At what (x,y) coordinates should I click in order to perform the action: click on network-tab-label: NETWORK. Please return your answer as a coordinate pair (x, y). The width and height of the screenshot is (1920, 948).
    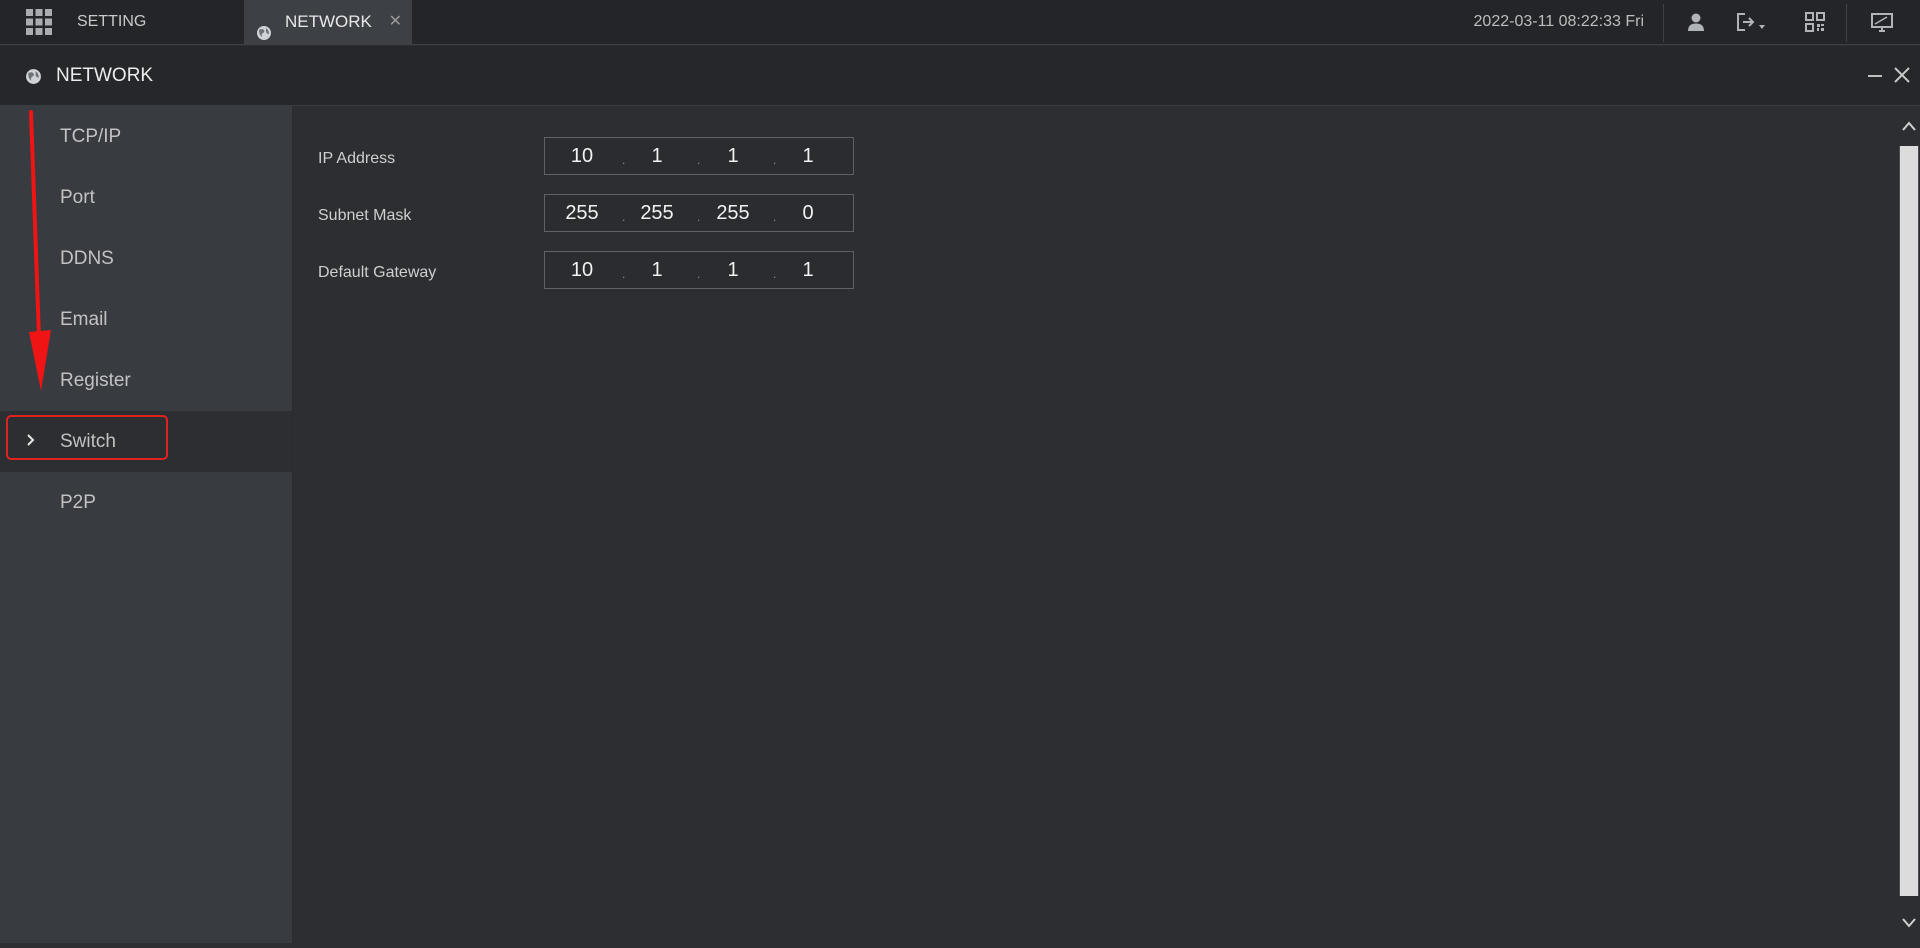
    Looking at the image, I should click on (328, 21).